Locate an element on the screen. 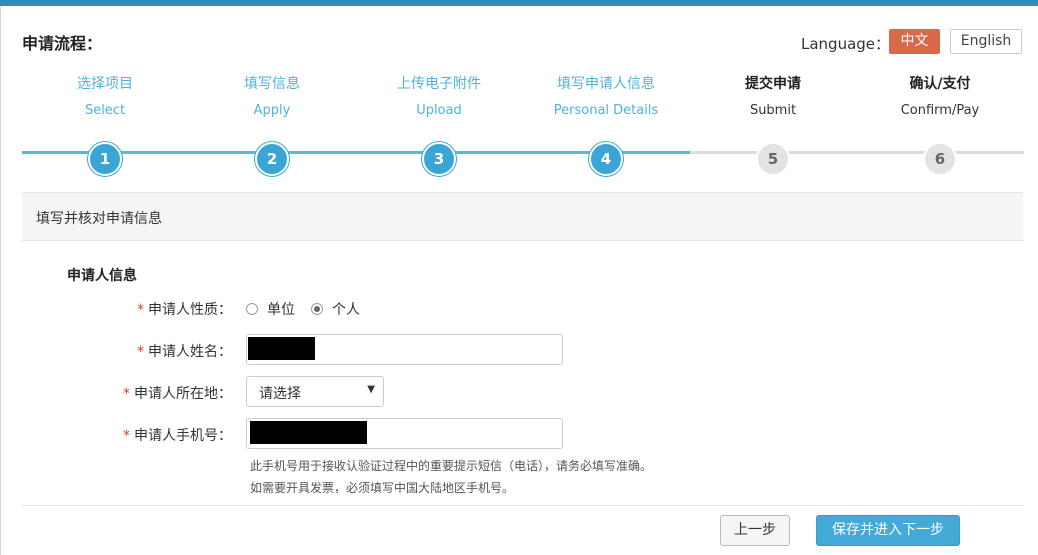 The height and width of the screenshot is (555, 1038). step-label-en: Confirm/Pay is located at coordinates (940, 110).